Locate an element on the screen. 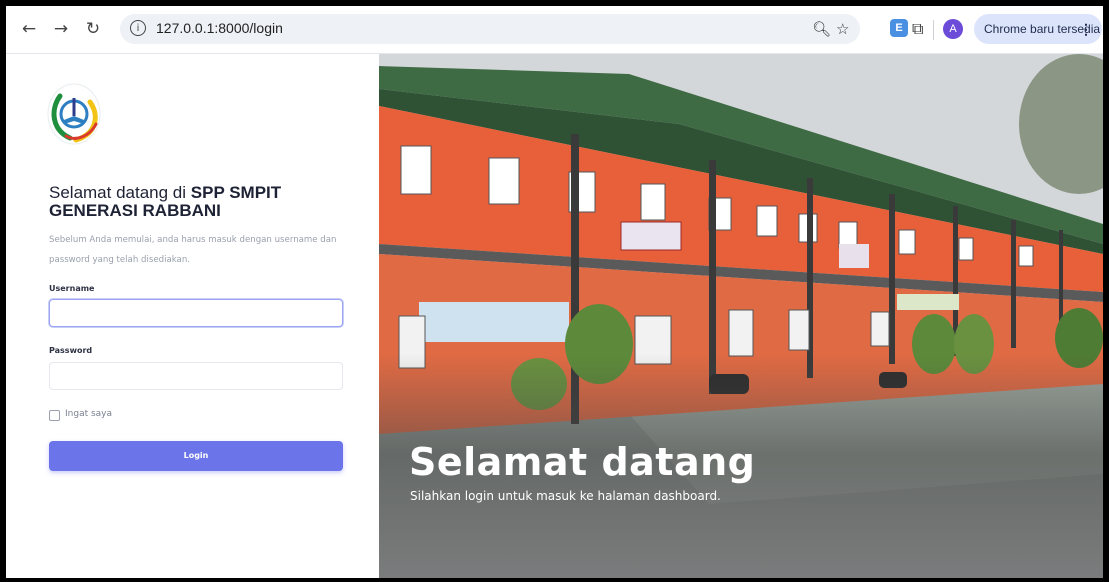 This screenshot has height=582, width=1109. toolbar-divider is located at coordinates (933, 30).